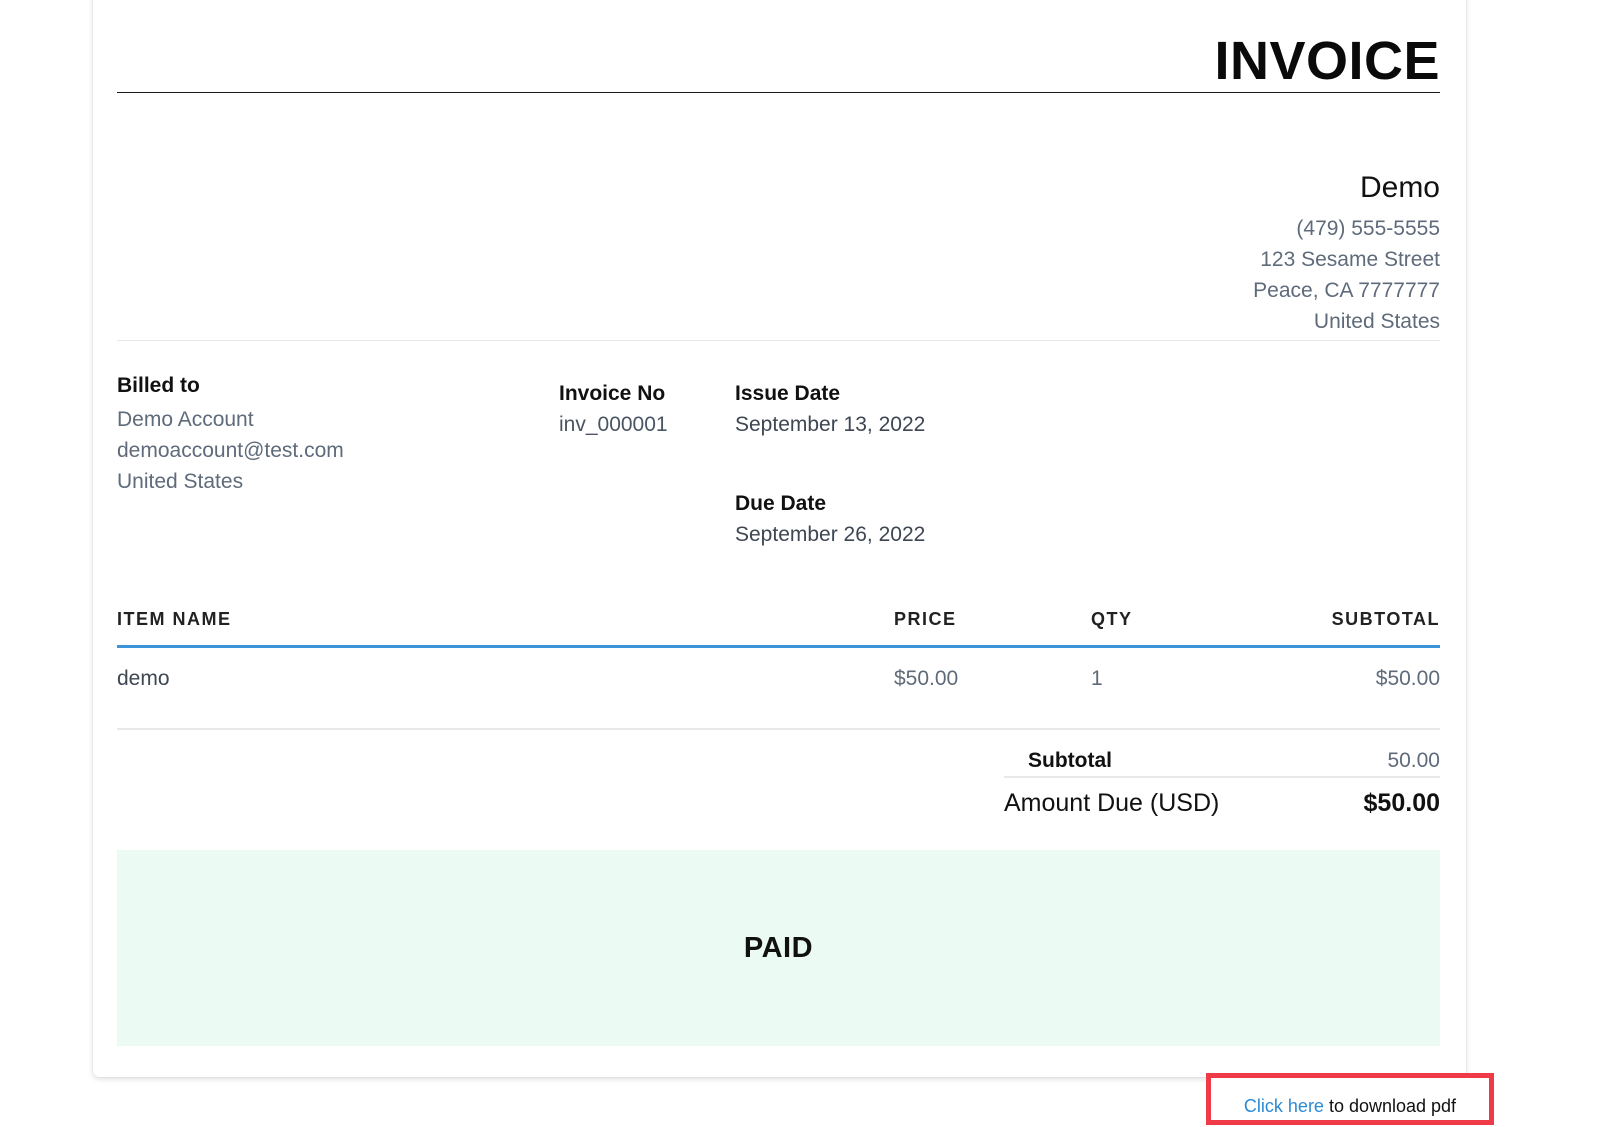 The width and height of the screenshot is (1600, 1127). What do you see at coordinates (778, 646) in the screenshot?
I see `table-header-divider` at bounding box center [778, 646].